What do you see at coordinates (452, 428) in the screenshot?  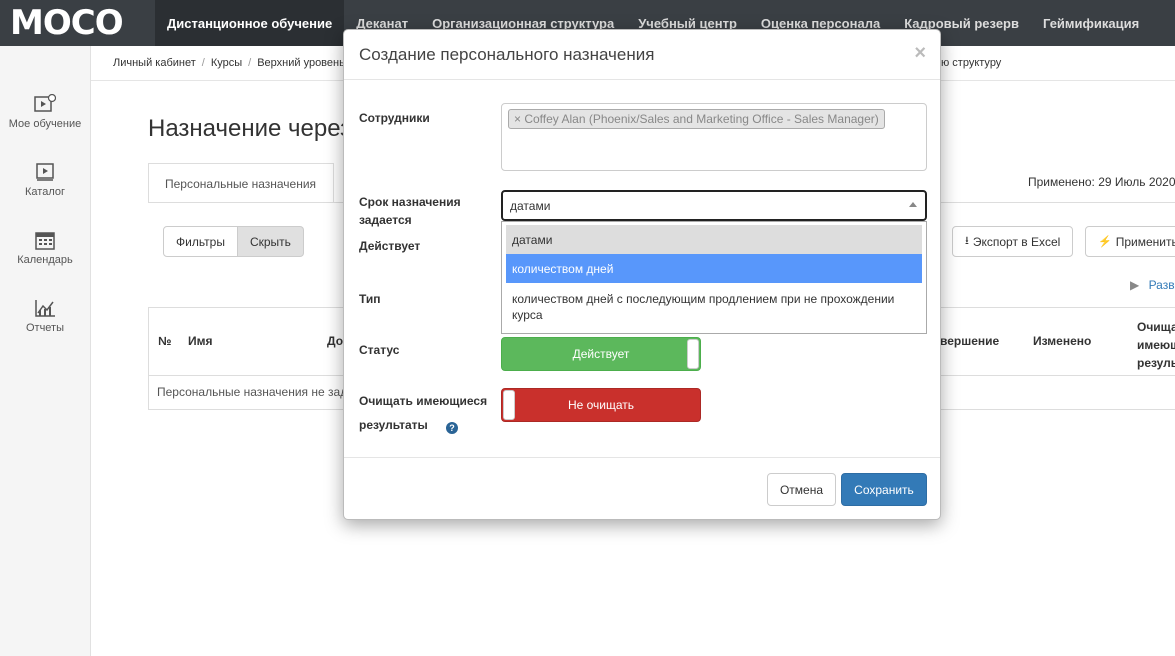 I see `help-icon: ?` at bounding box center [452, 428].